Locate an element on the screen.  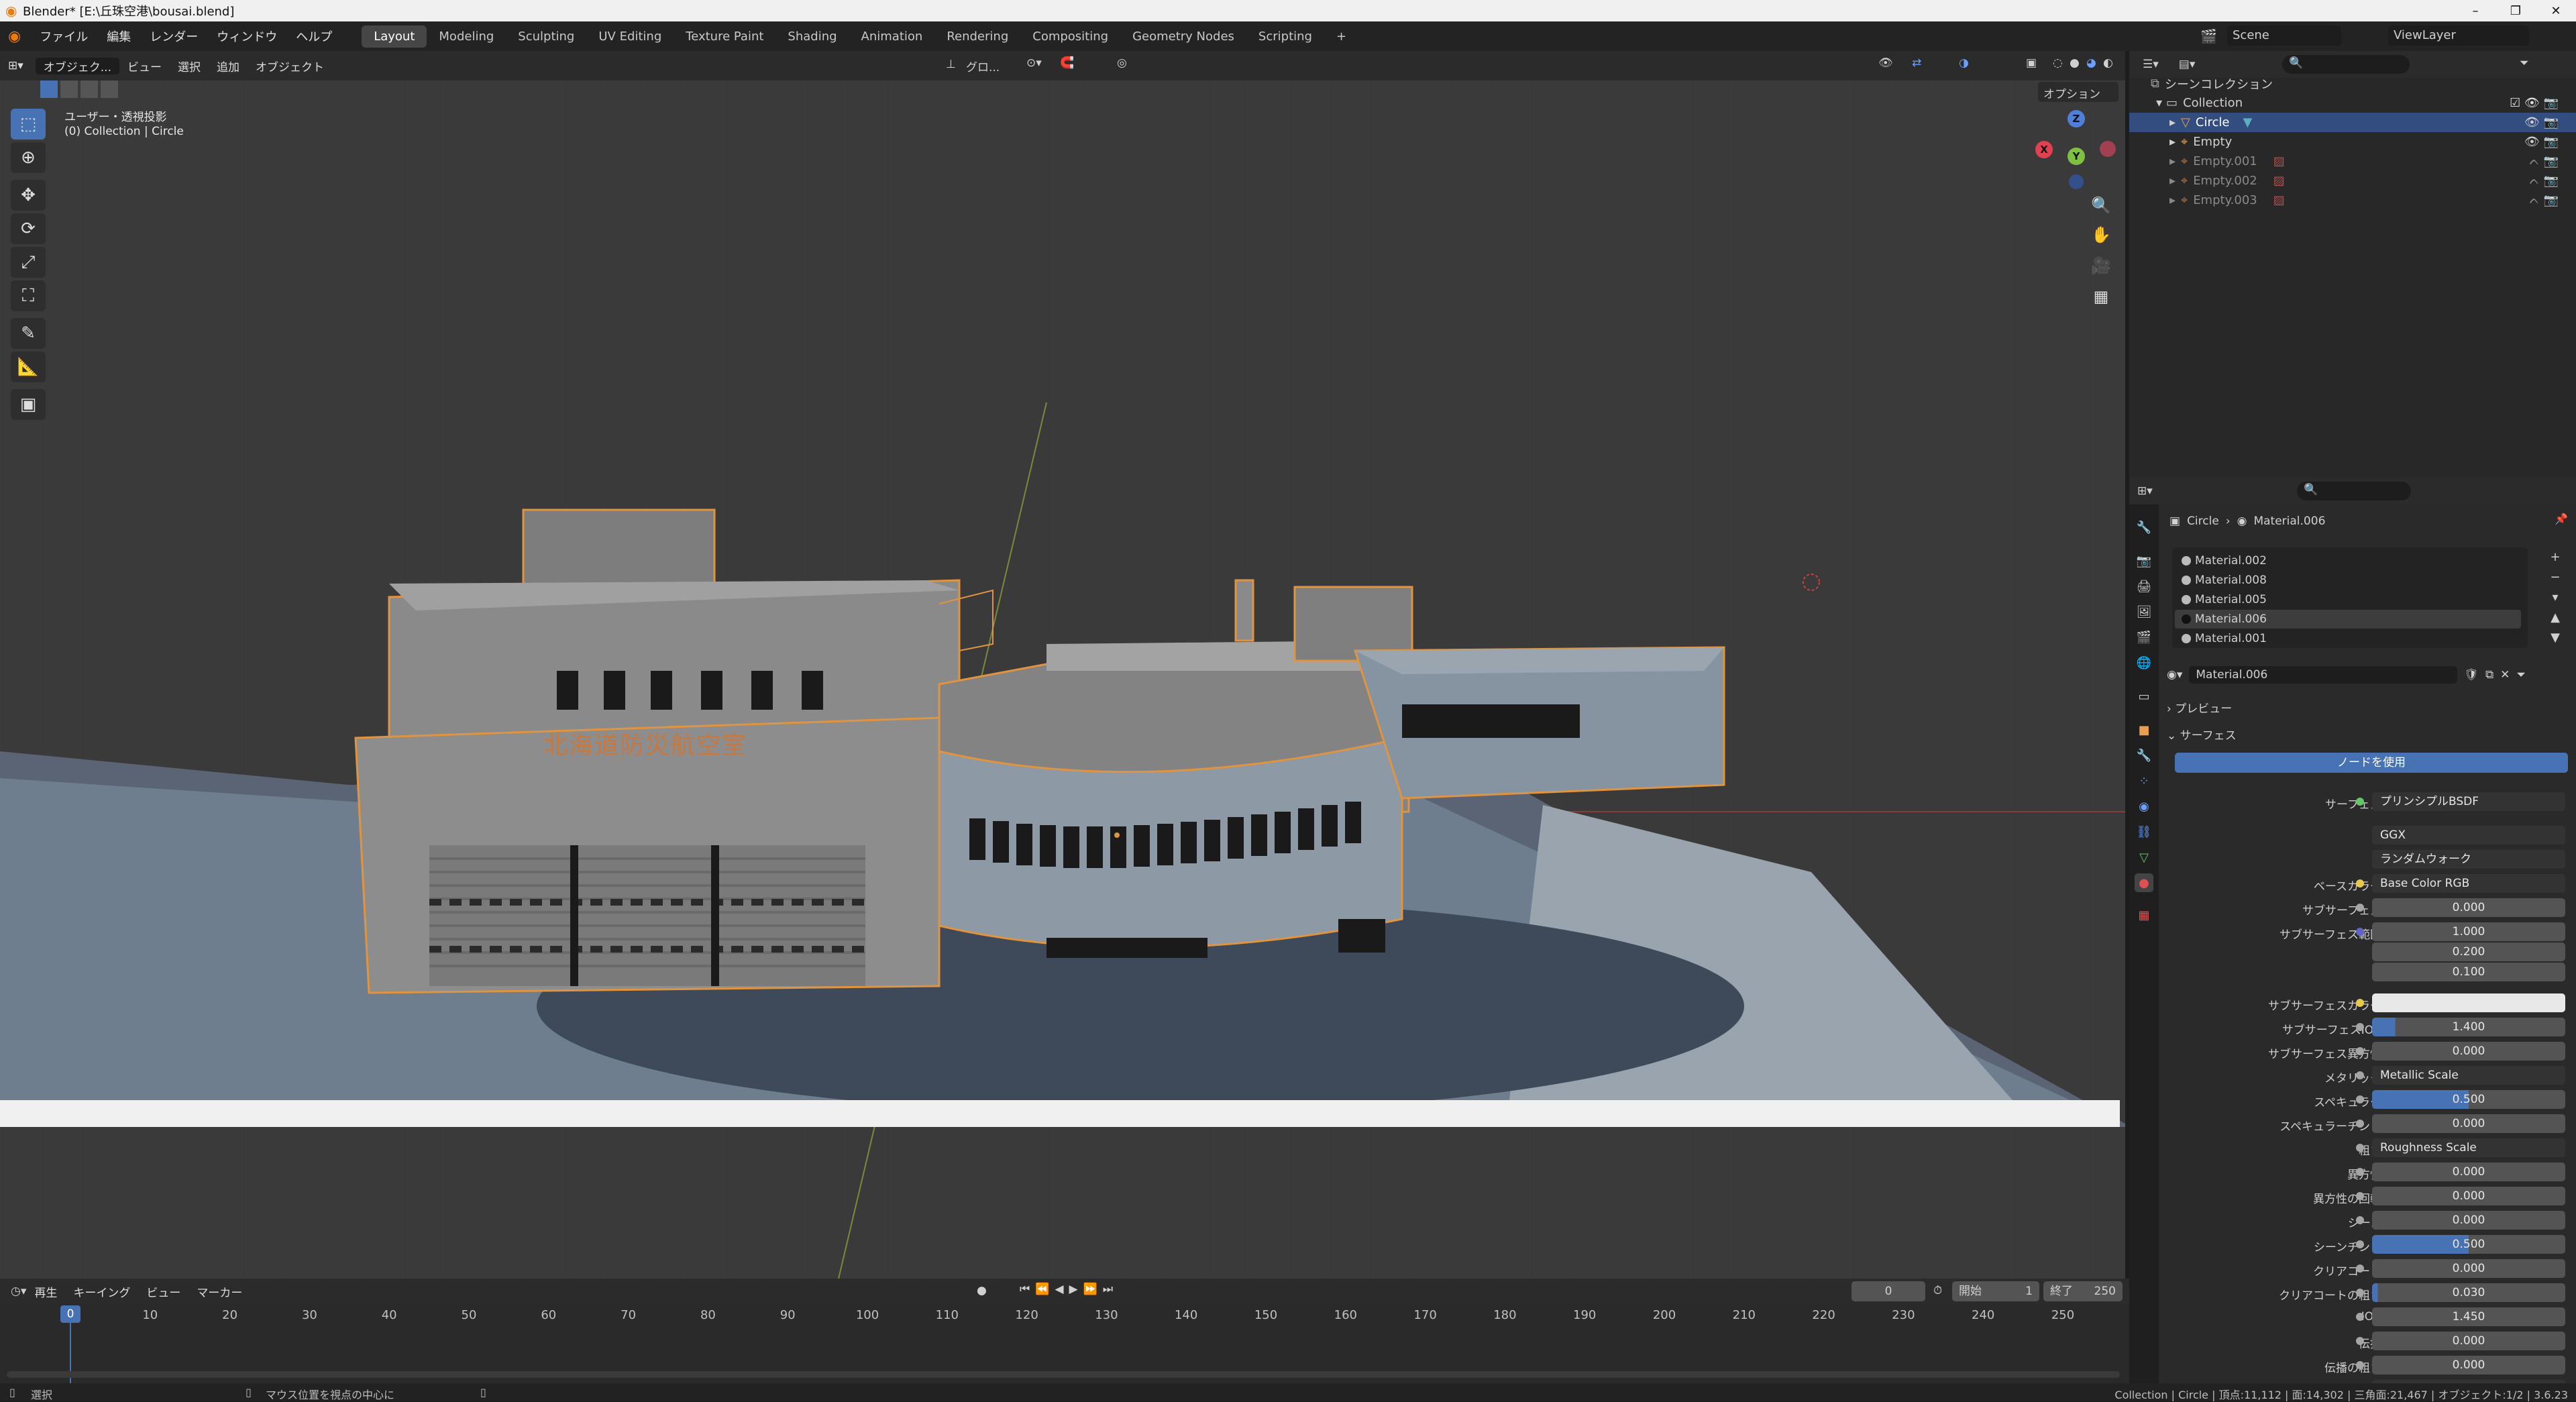
viewport-menu-object: オブジェクト is located at coordinates (290, 66).